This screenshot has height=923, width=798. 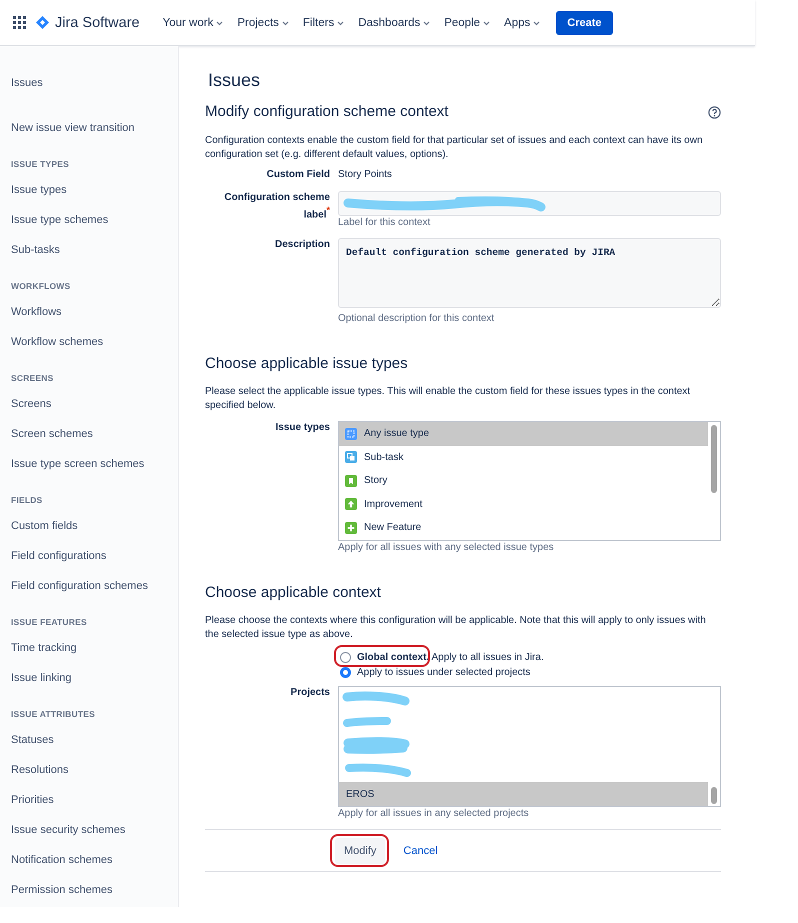 I want to click on product-logo-link: Jira Software, so click(x=88, y=22).